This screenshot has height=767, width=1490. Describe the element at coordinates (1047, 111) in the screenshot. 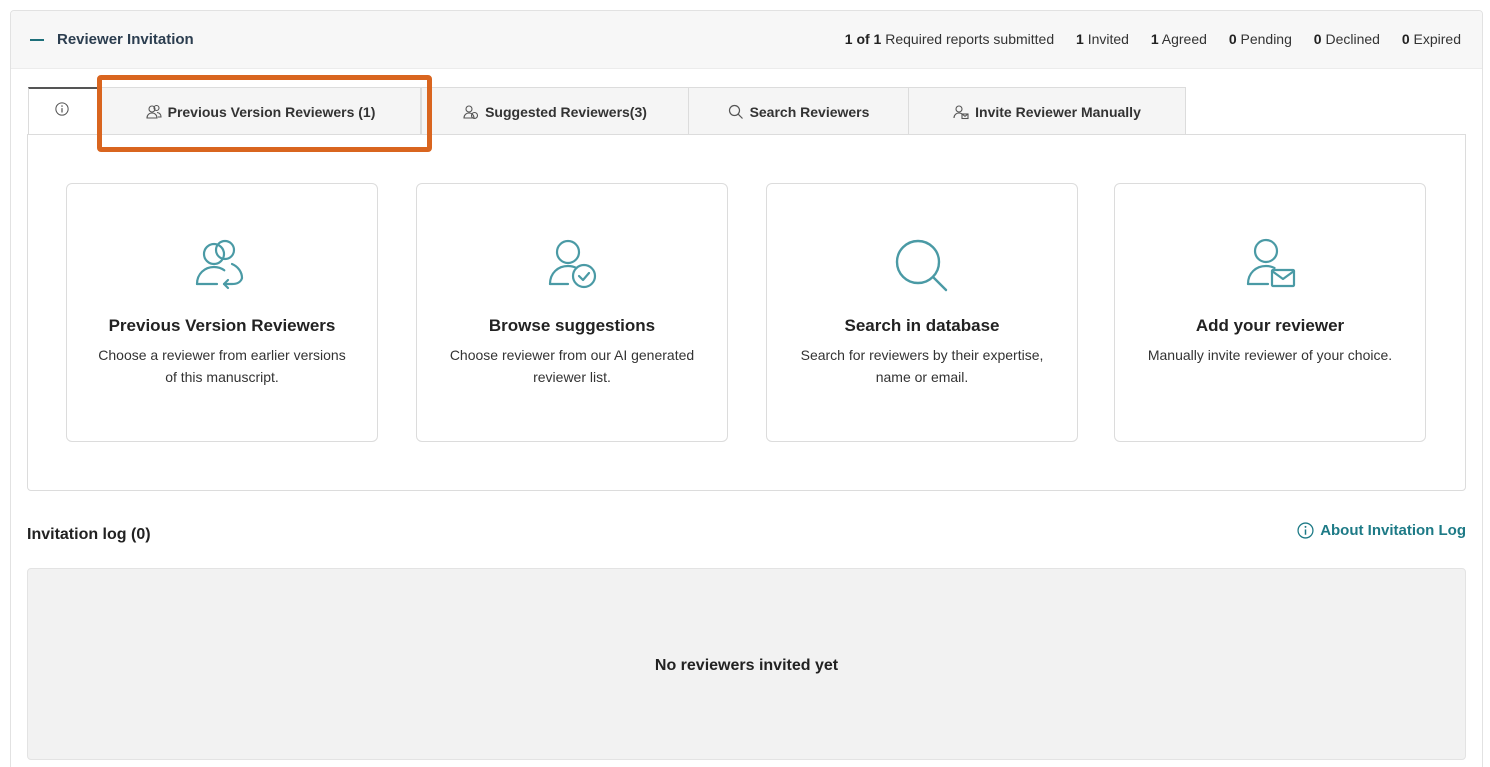

I see `tab-invite-reviewer-manually: Invite Reviewer Manually` at that location.